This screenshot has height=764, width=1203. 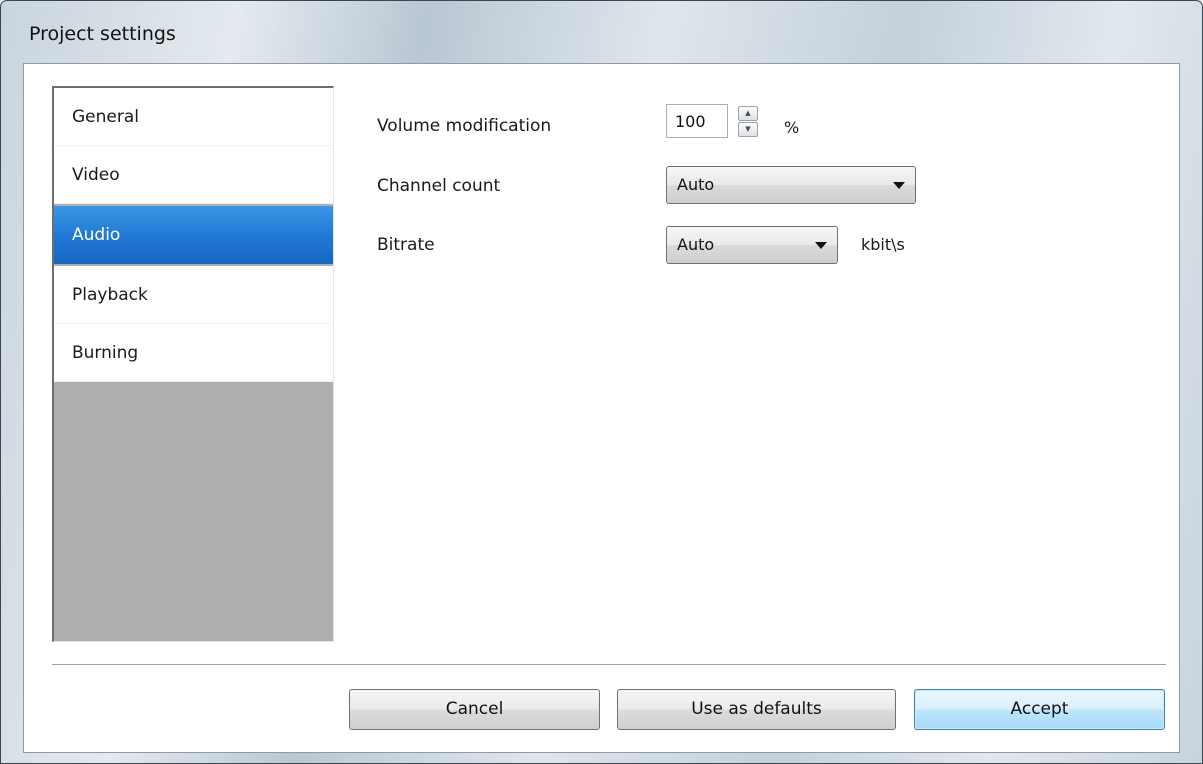 I want to click on volume-unit: %, so click(x=792, y=127).